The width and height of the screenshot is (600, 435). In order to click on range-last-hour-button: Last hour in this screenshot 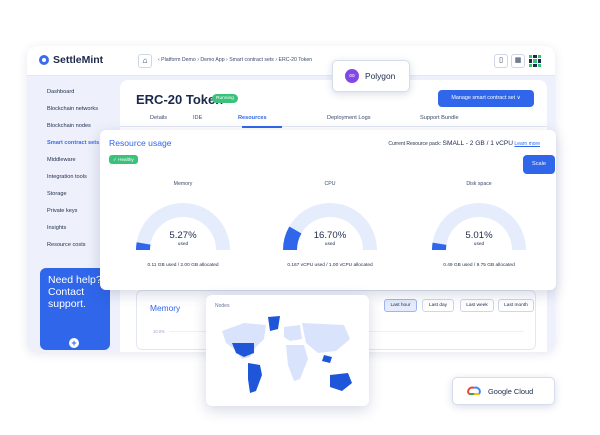, I will do `click(400, 305)`.